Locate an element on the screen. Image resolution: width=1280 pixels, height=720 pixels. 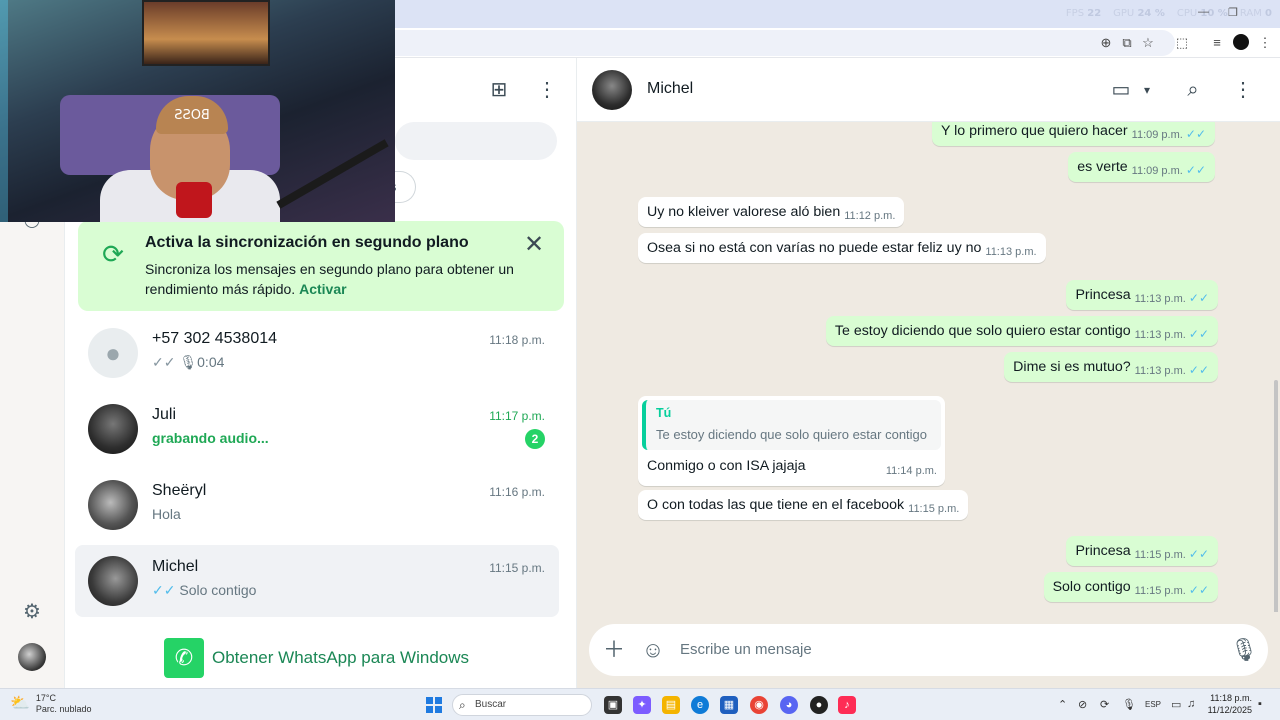
chat-preview: ✓✓ Solo contigo is located at coordinates (204, 590).